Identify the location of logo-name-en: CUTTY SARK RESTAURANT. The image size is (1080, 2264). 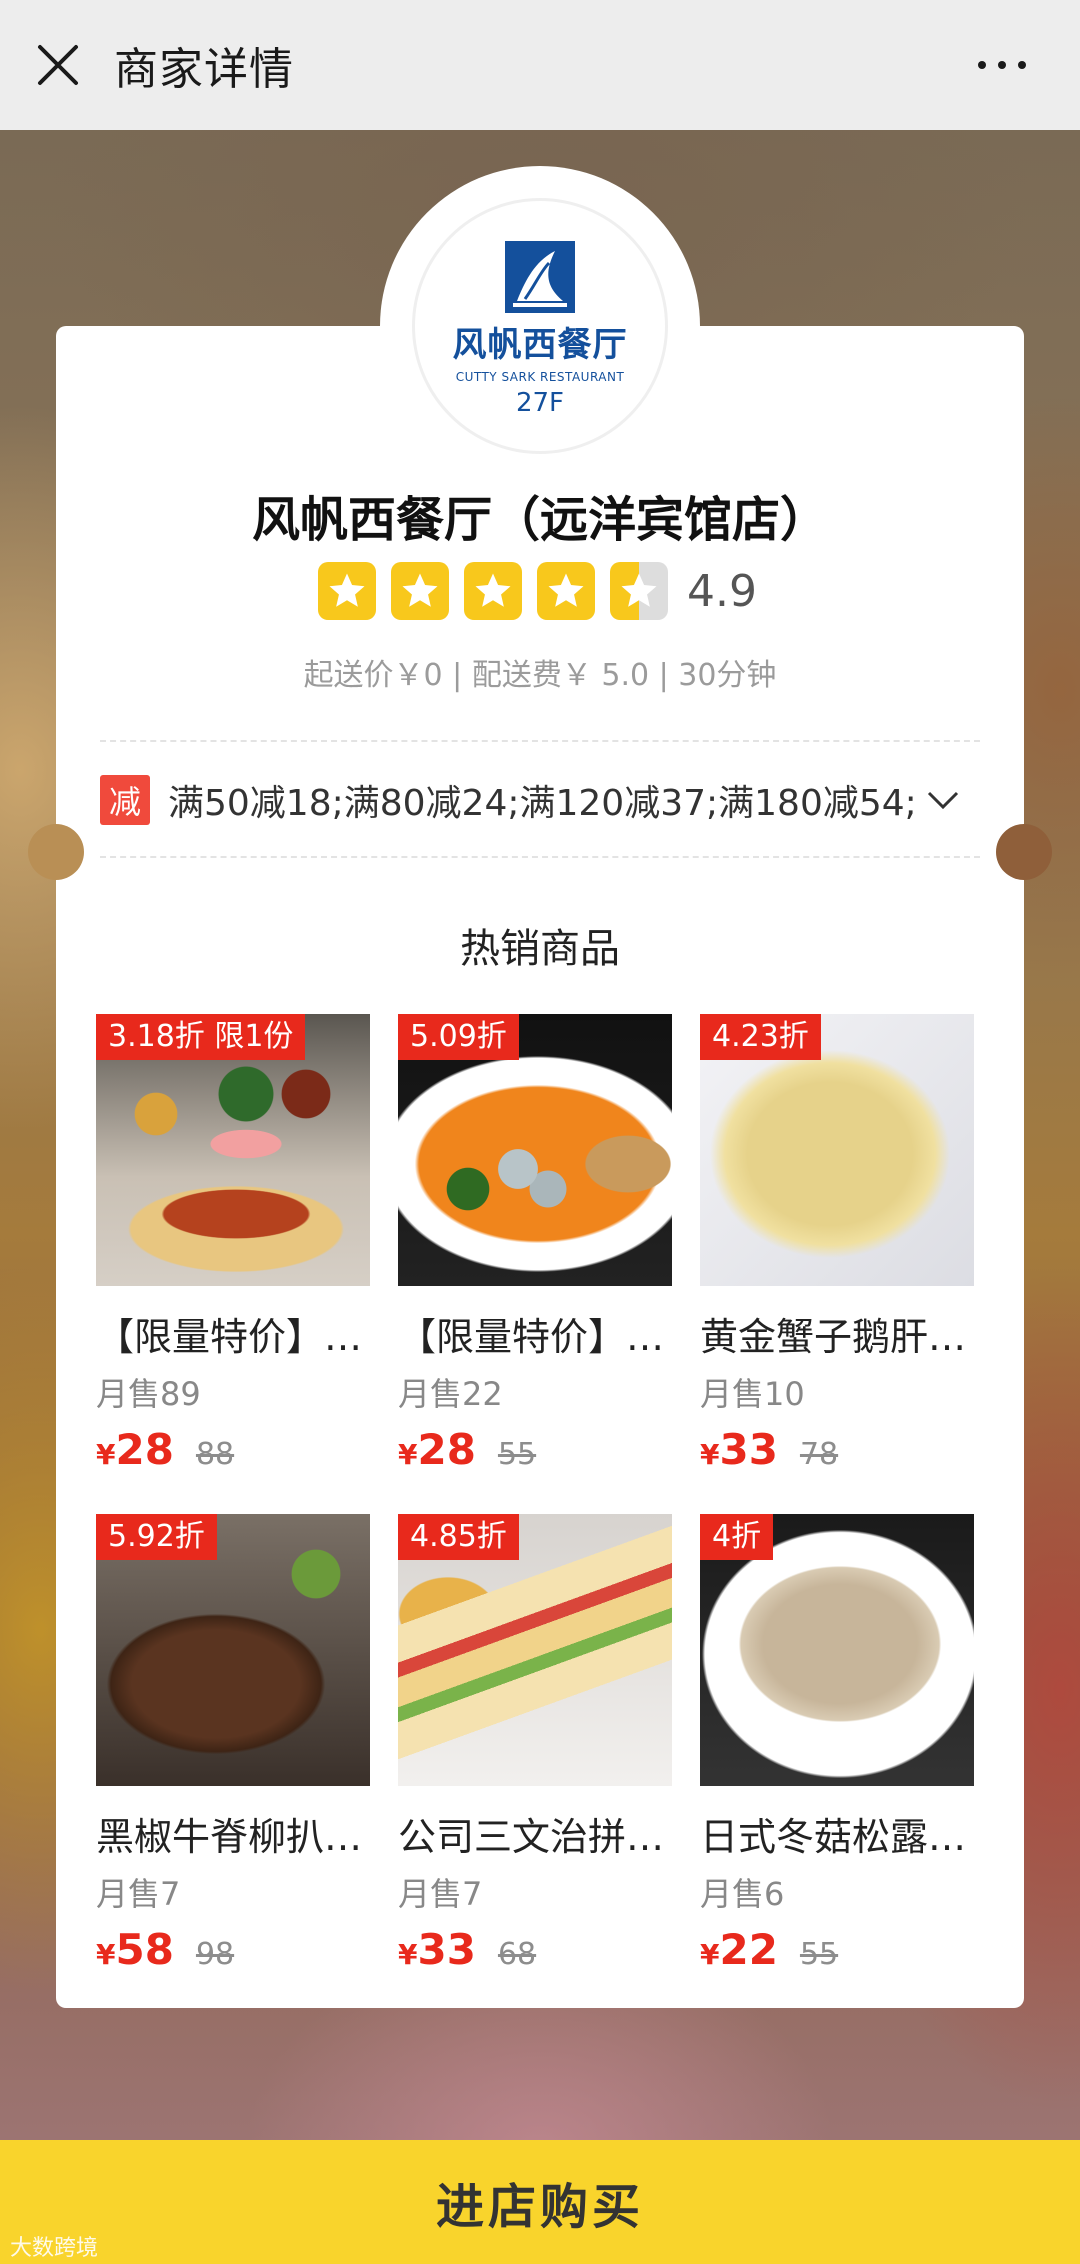
(540, 377).